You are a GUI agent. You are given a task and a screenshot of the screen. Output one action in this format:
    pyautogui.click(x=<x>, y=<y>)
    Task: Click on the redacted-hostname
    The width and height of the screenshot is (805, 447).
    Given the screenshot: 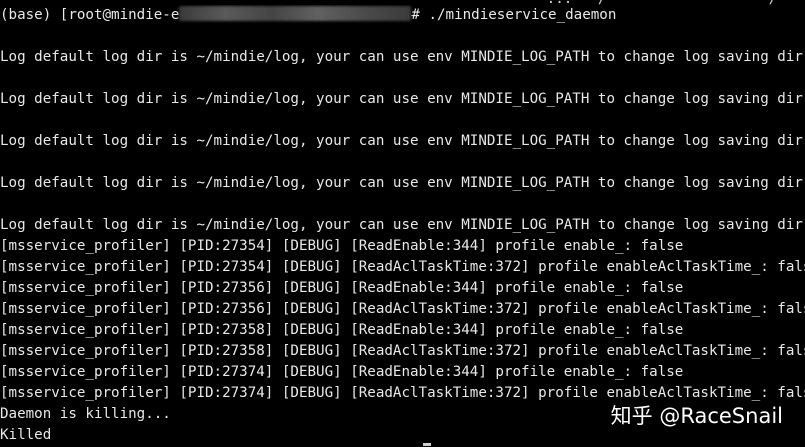 What is the action you would take?
    pyautogui.click(x=295, y=13)
    